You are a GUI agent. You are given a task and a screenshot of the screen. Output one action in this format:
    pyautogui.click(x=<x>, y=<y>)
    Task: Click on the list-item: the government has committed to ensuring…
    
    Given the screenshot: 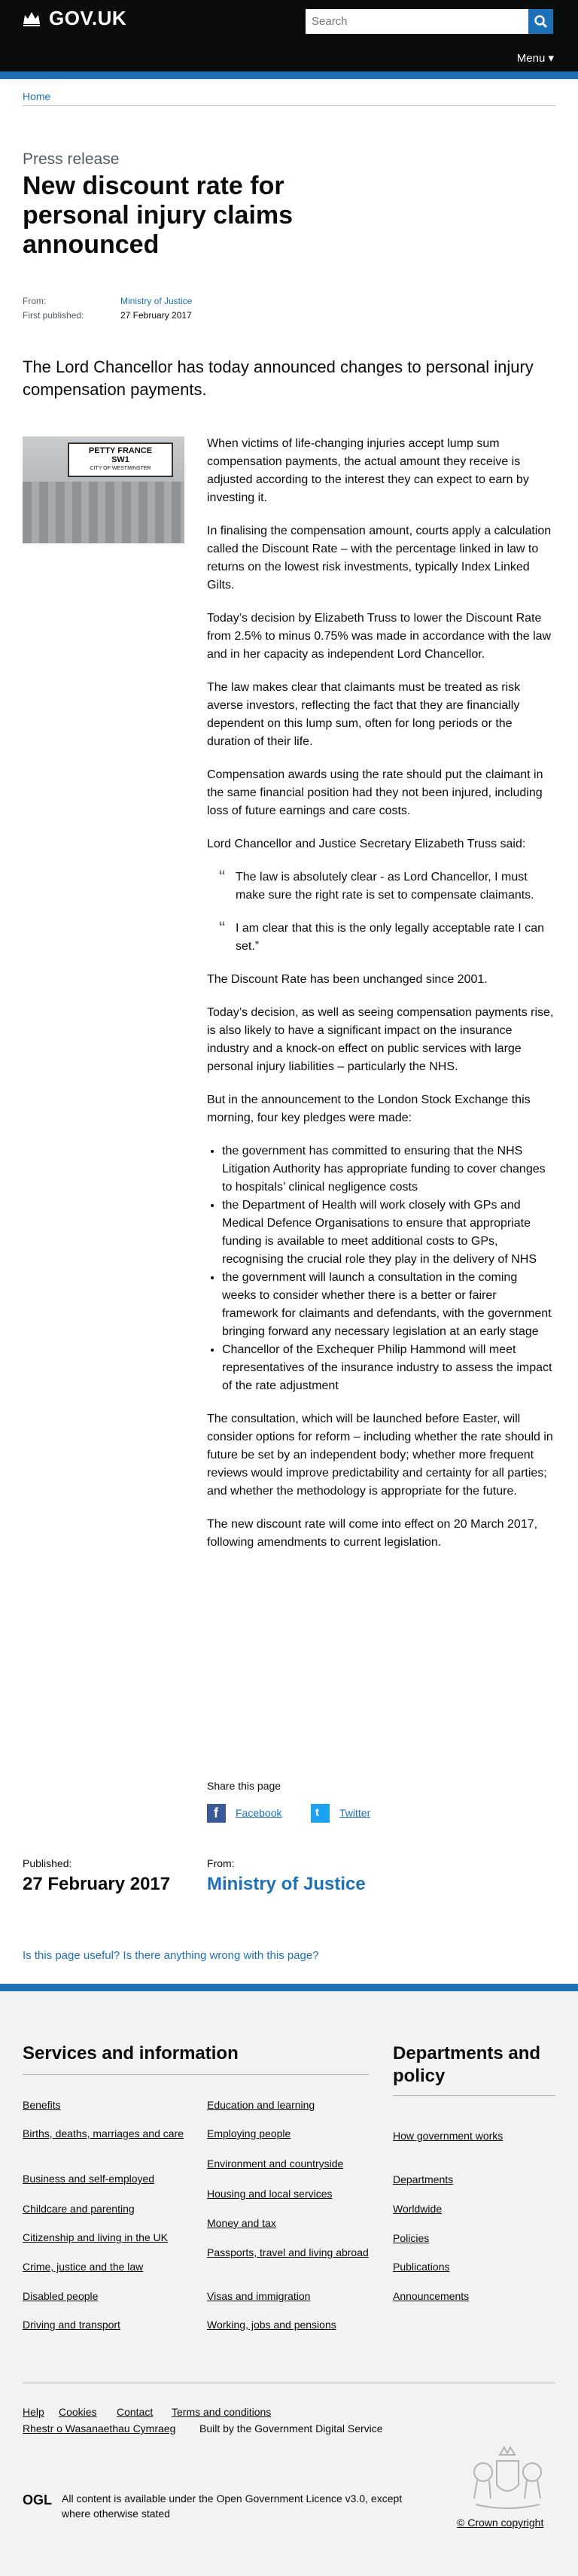 What is the action you would take?
    pyautogui.click(x=388, y=1169)
    